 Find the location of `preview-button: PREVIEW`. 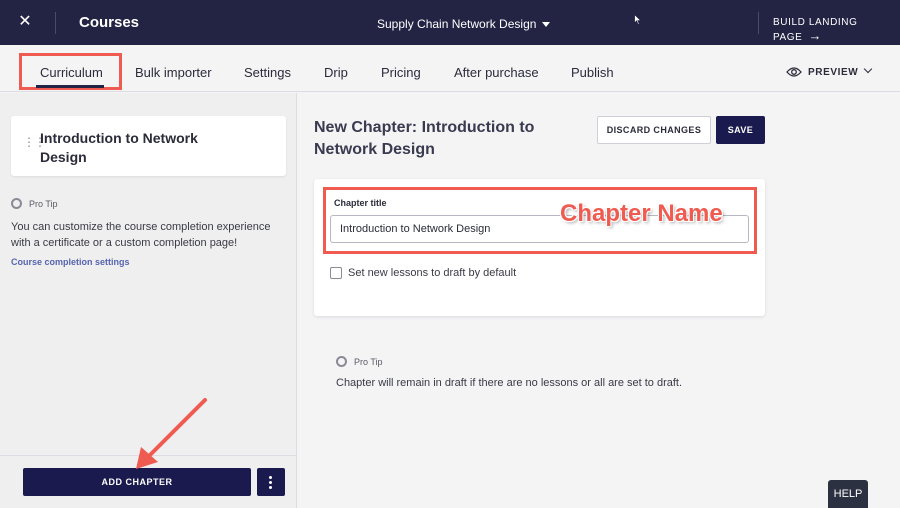

preview-button: PREVIEW is located at coordinates (829, 71).